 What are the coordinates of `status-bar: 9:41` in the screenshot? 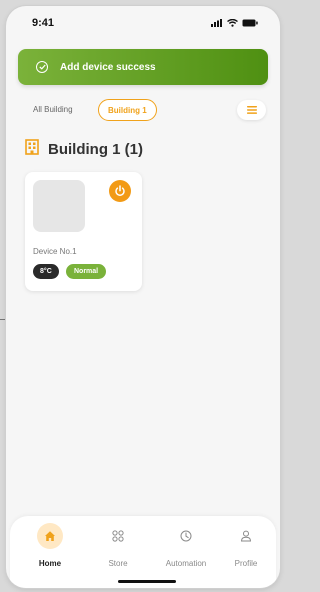 It's located at (143, 23).